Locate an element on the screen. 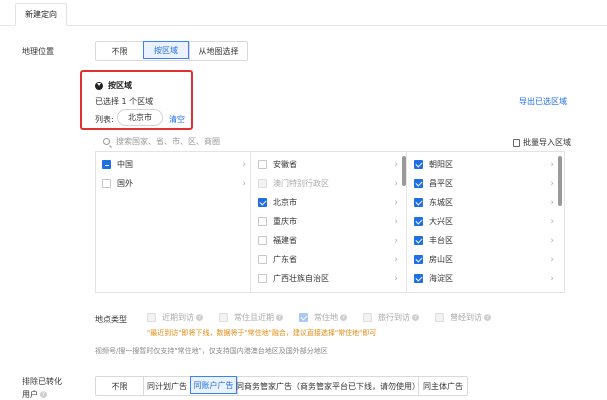  region-label: 安徽省 is located at coordinates (285, 164).